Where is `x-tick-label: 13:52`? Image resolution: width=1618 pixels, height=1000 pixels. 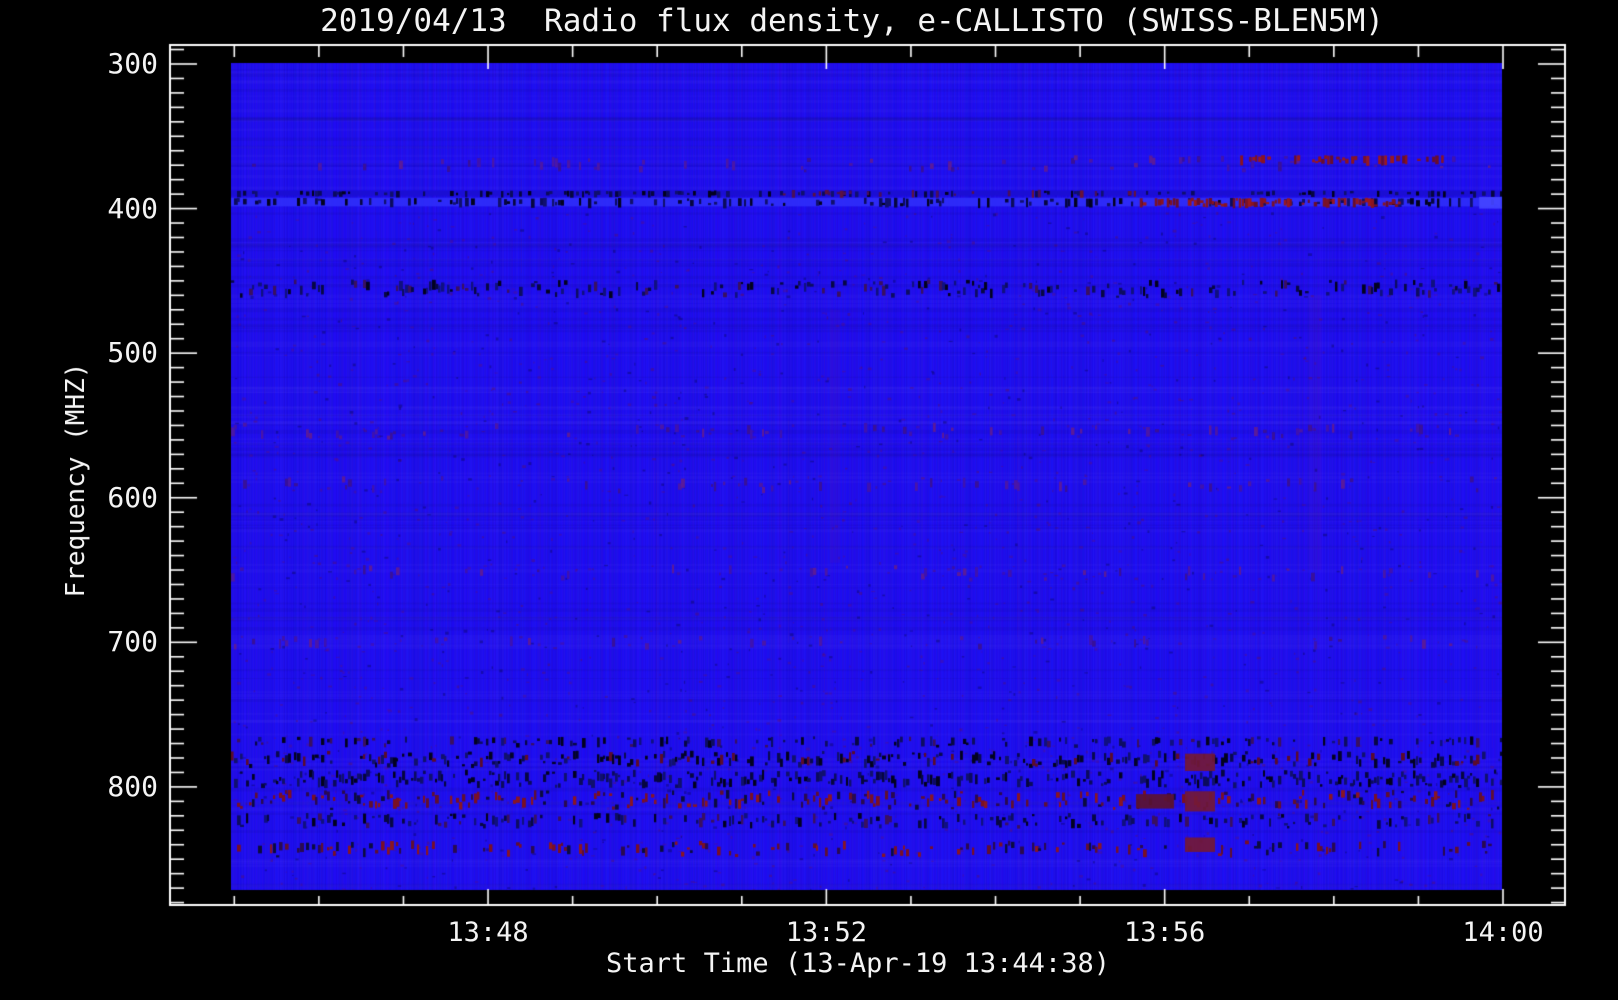
x-tick-label: 13:52 is located at coordinates (826, 932).